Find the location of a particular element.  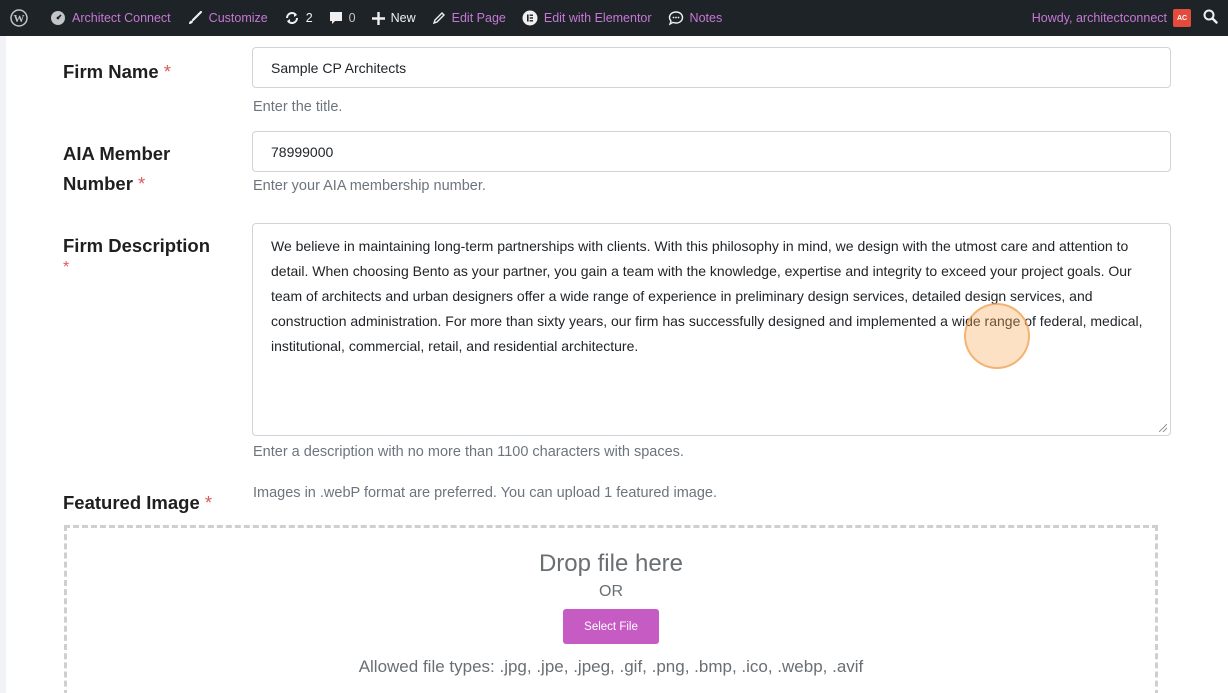

dashboard-icon is located at coordinates (58, 18).